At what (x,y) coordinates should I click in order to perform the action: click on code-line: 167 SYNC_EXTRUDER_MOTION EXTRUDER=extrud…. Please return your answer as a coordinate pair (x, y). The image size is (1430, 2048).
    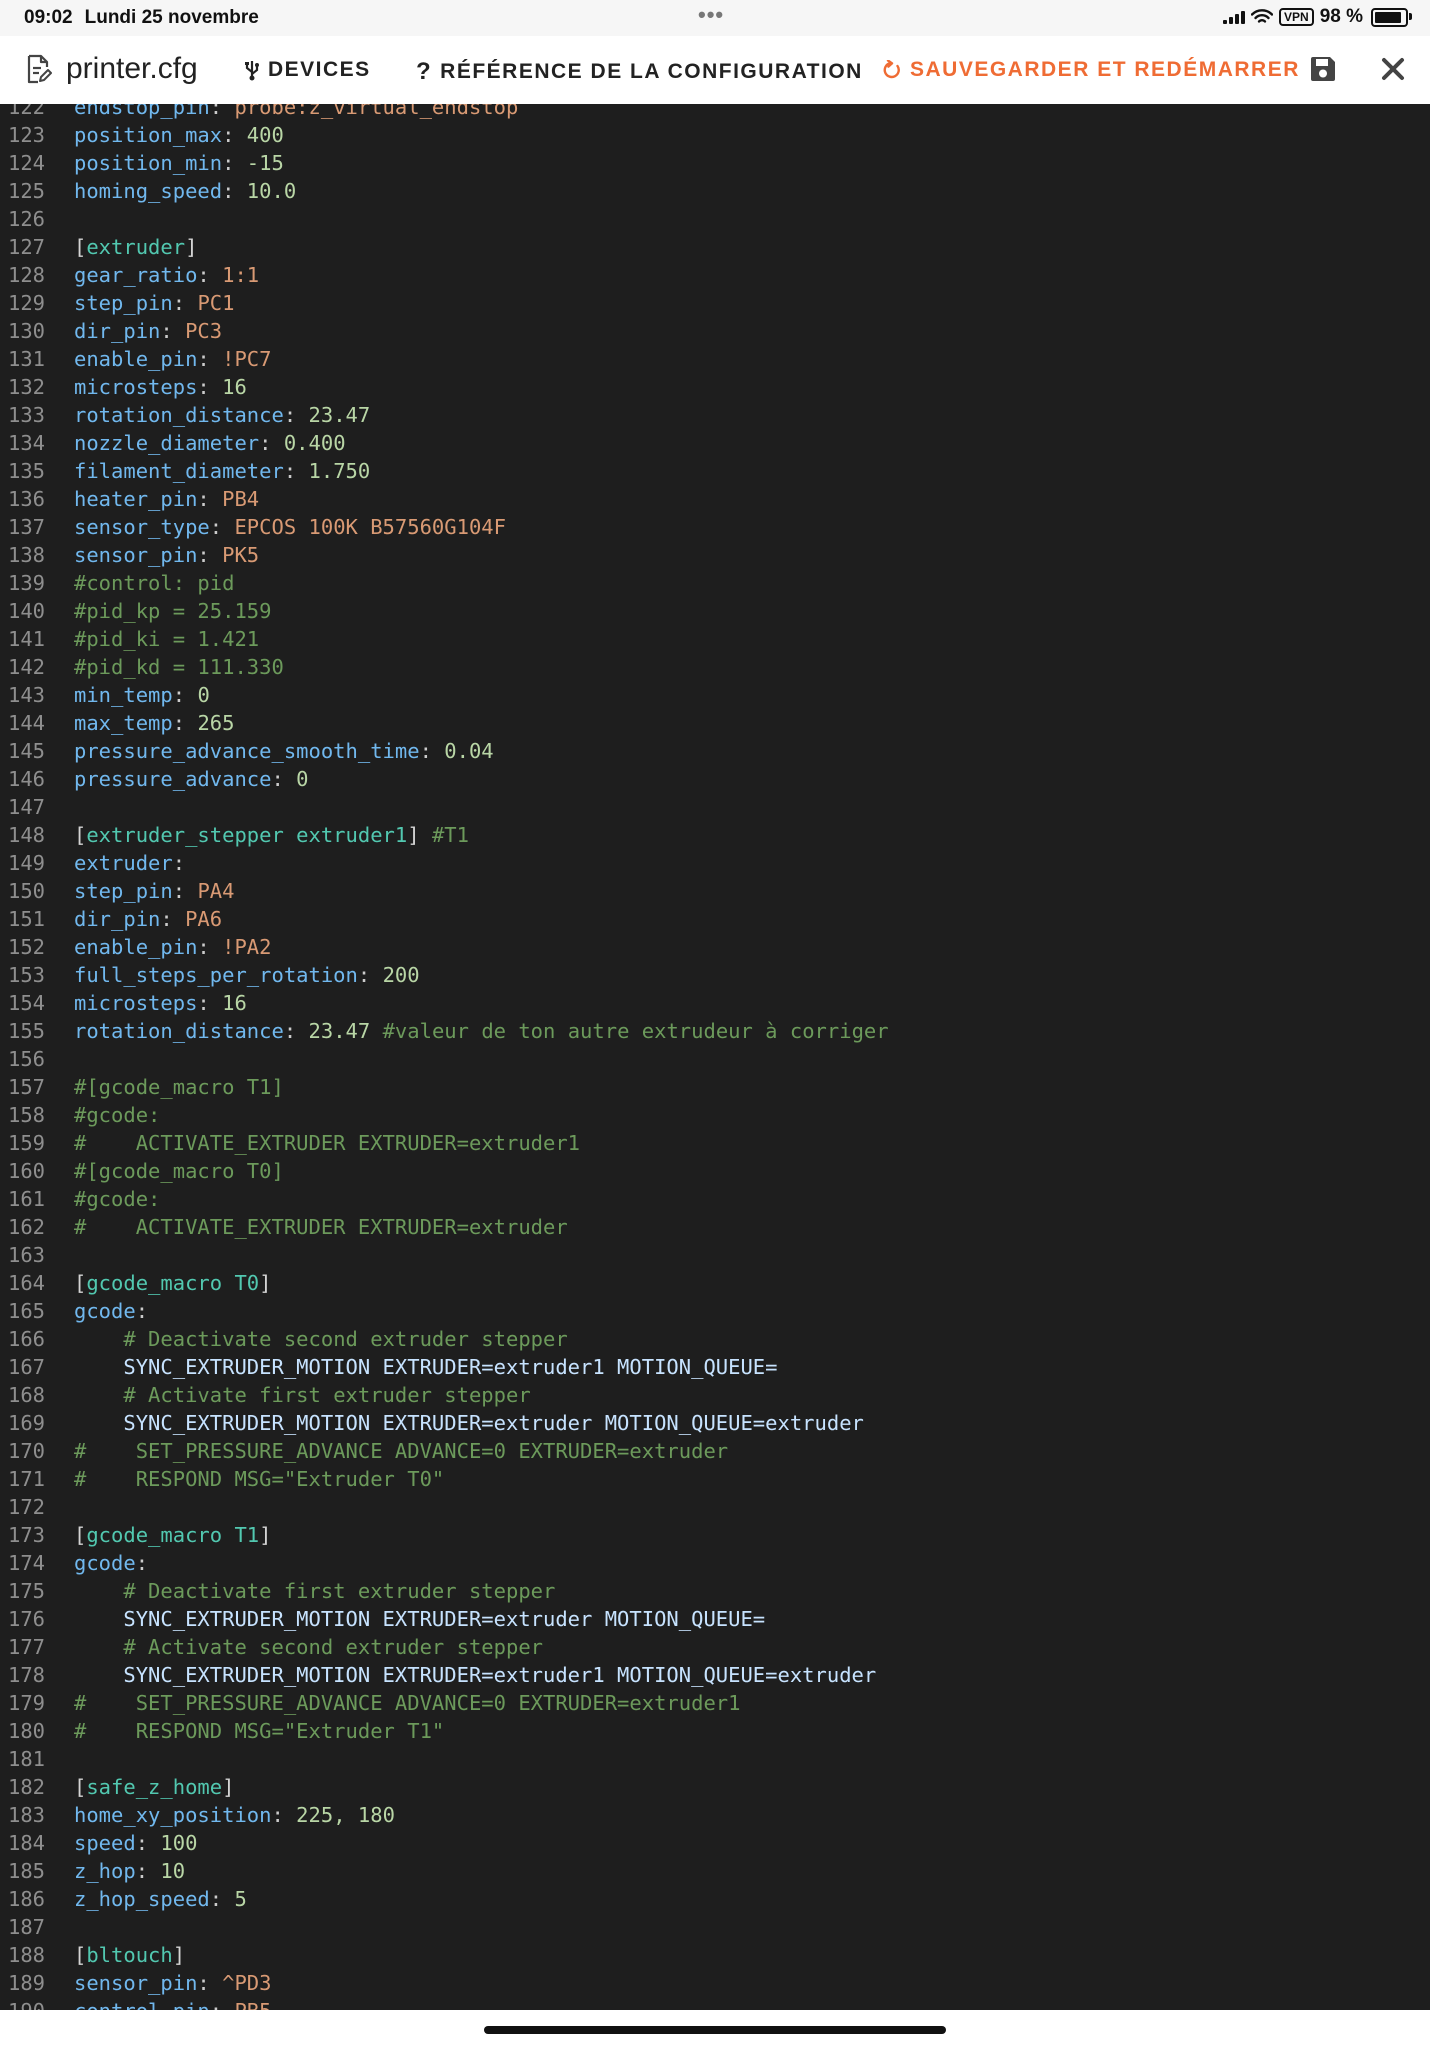
    Looking at the image, I should click on (715, 1367).